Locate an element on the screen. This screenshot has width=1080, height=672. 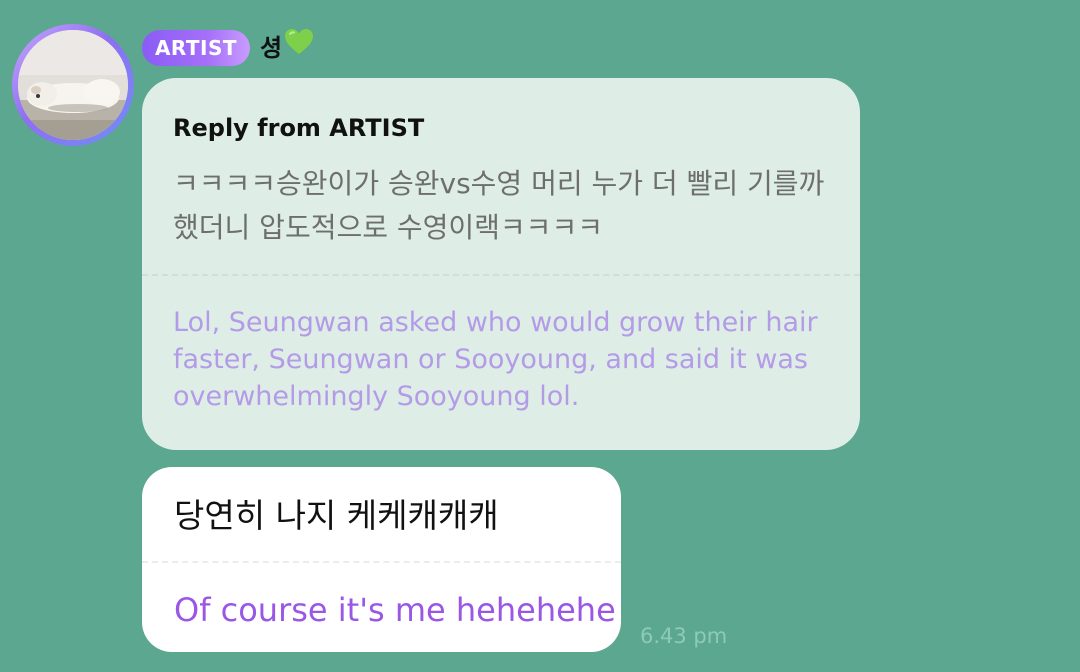
reply-header: Reply from ARTIST is located at coordinates (299, 128).